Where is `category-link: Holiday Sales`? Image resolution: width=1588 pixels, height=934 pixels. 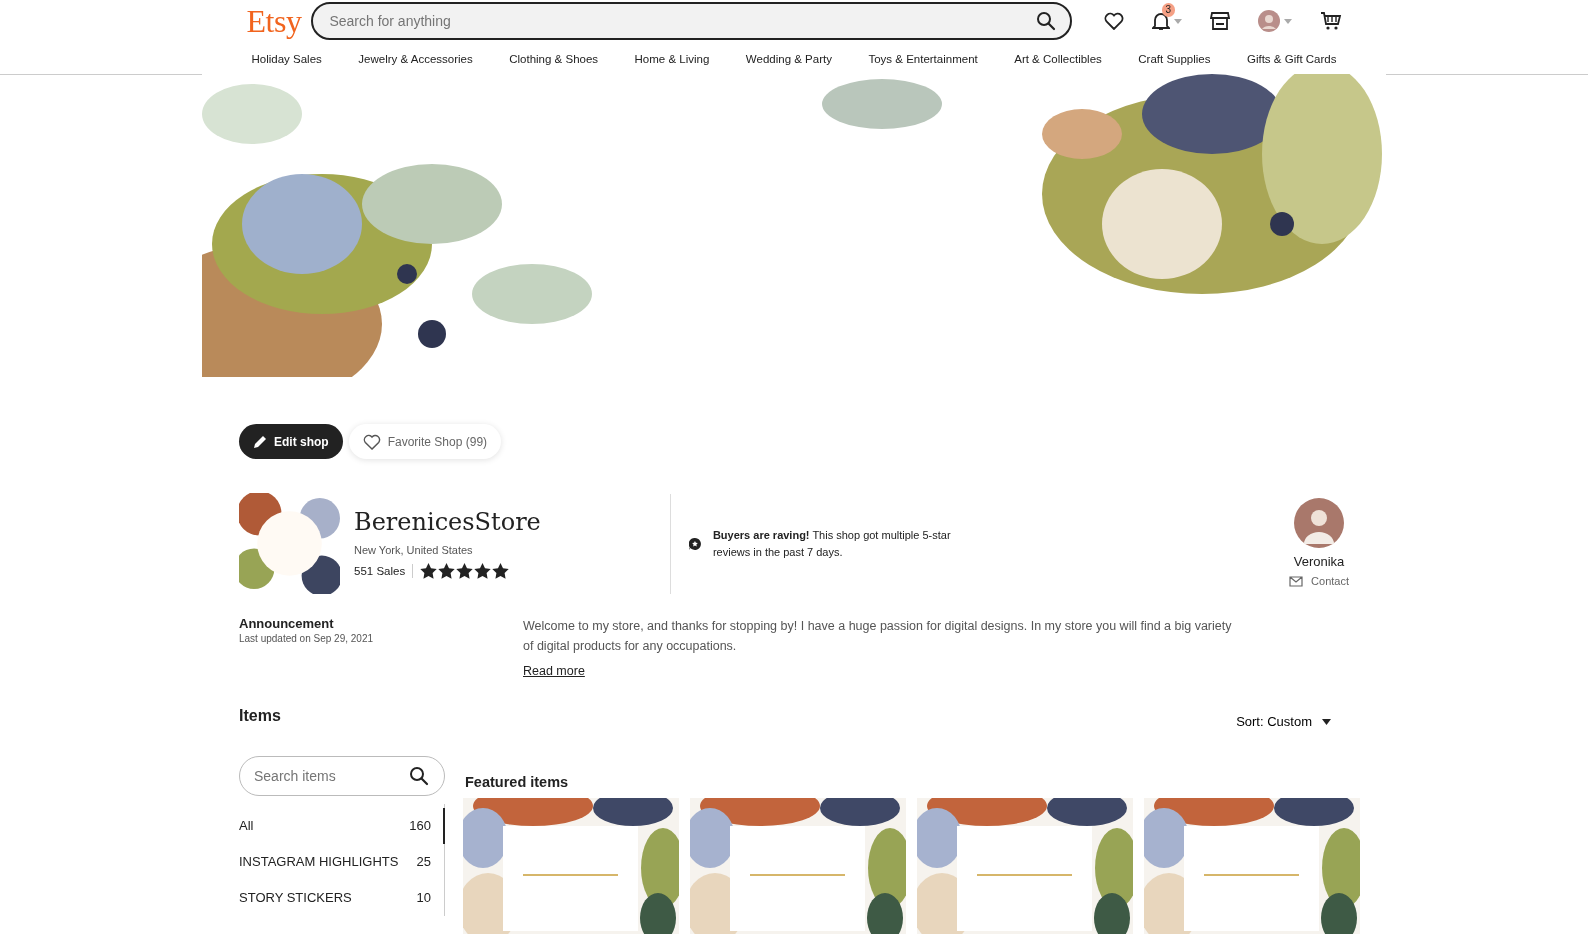 category-link: Holiday Sales is located at coordinates (286, 59).